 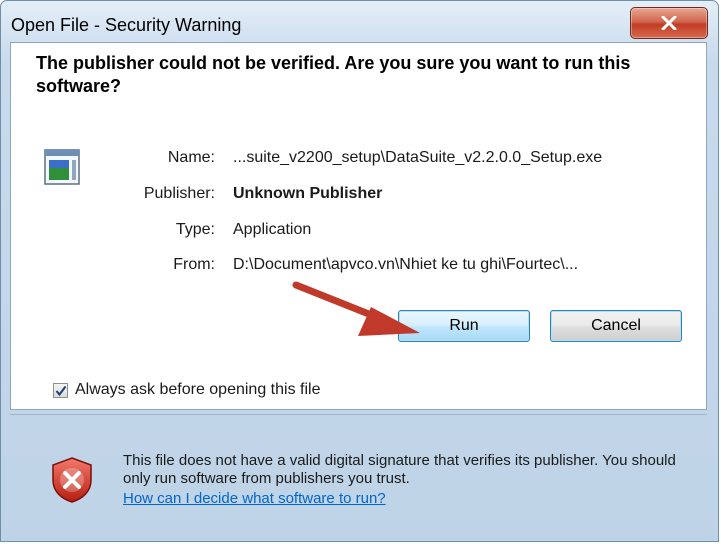 What do you see at coordinates (179, 193) in the screenshot?
I see `publisher-label: Publisher:` at bounding box center [179, 193].